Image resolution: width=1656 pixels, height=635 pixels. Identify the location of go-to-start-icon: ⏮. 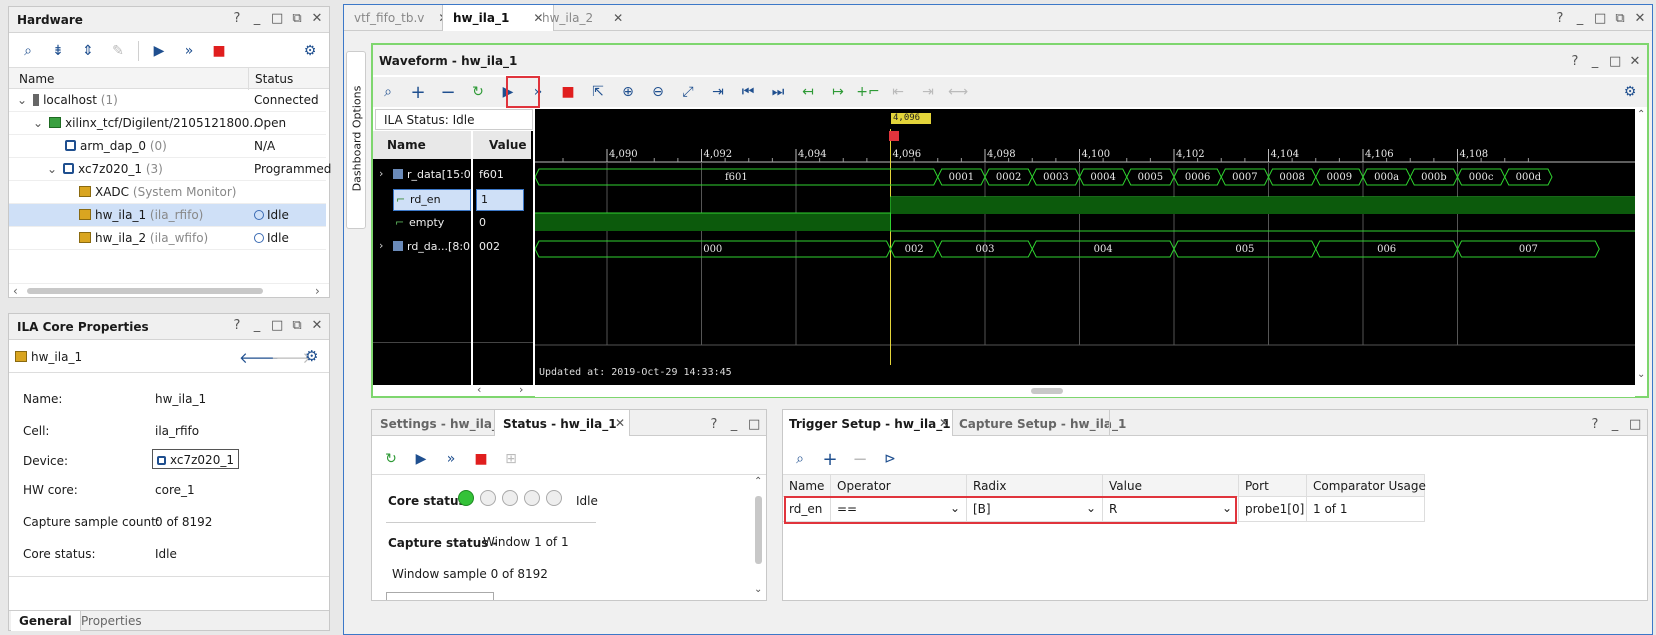
(748, 92).